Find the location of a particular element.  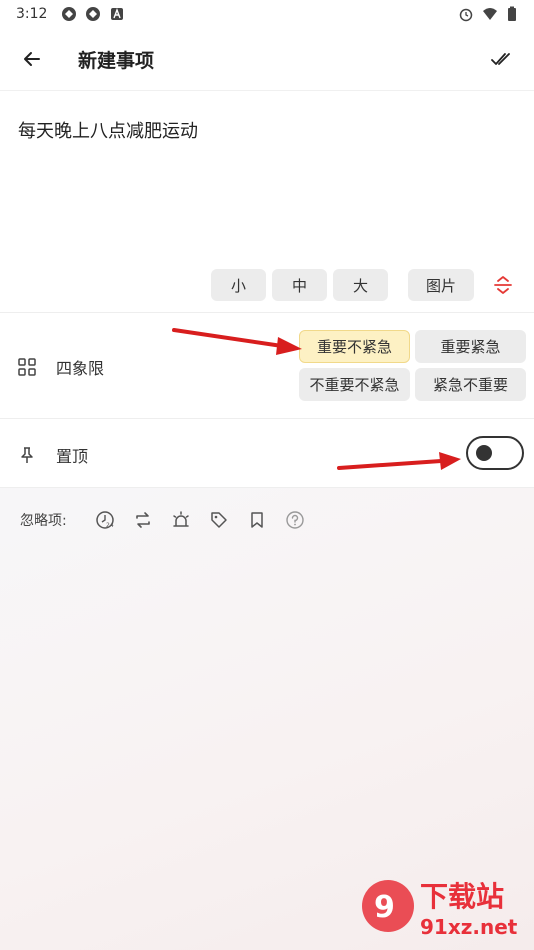

page-title: 新建事项 is located at coordinates (116, 60).